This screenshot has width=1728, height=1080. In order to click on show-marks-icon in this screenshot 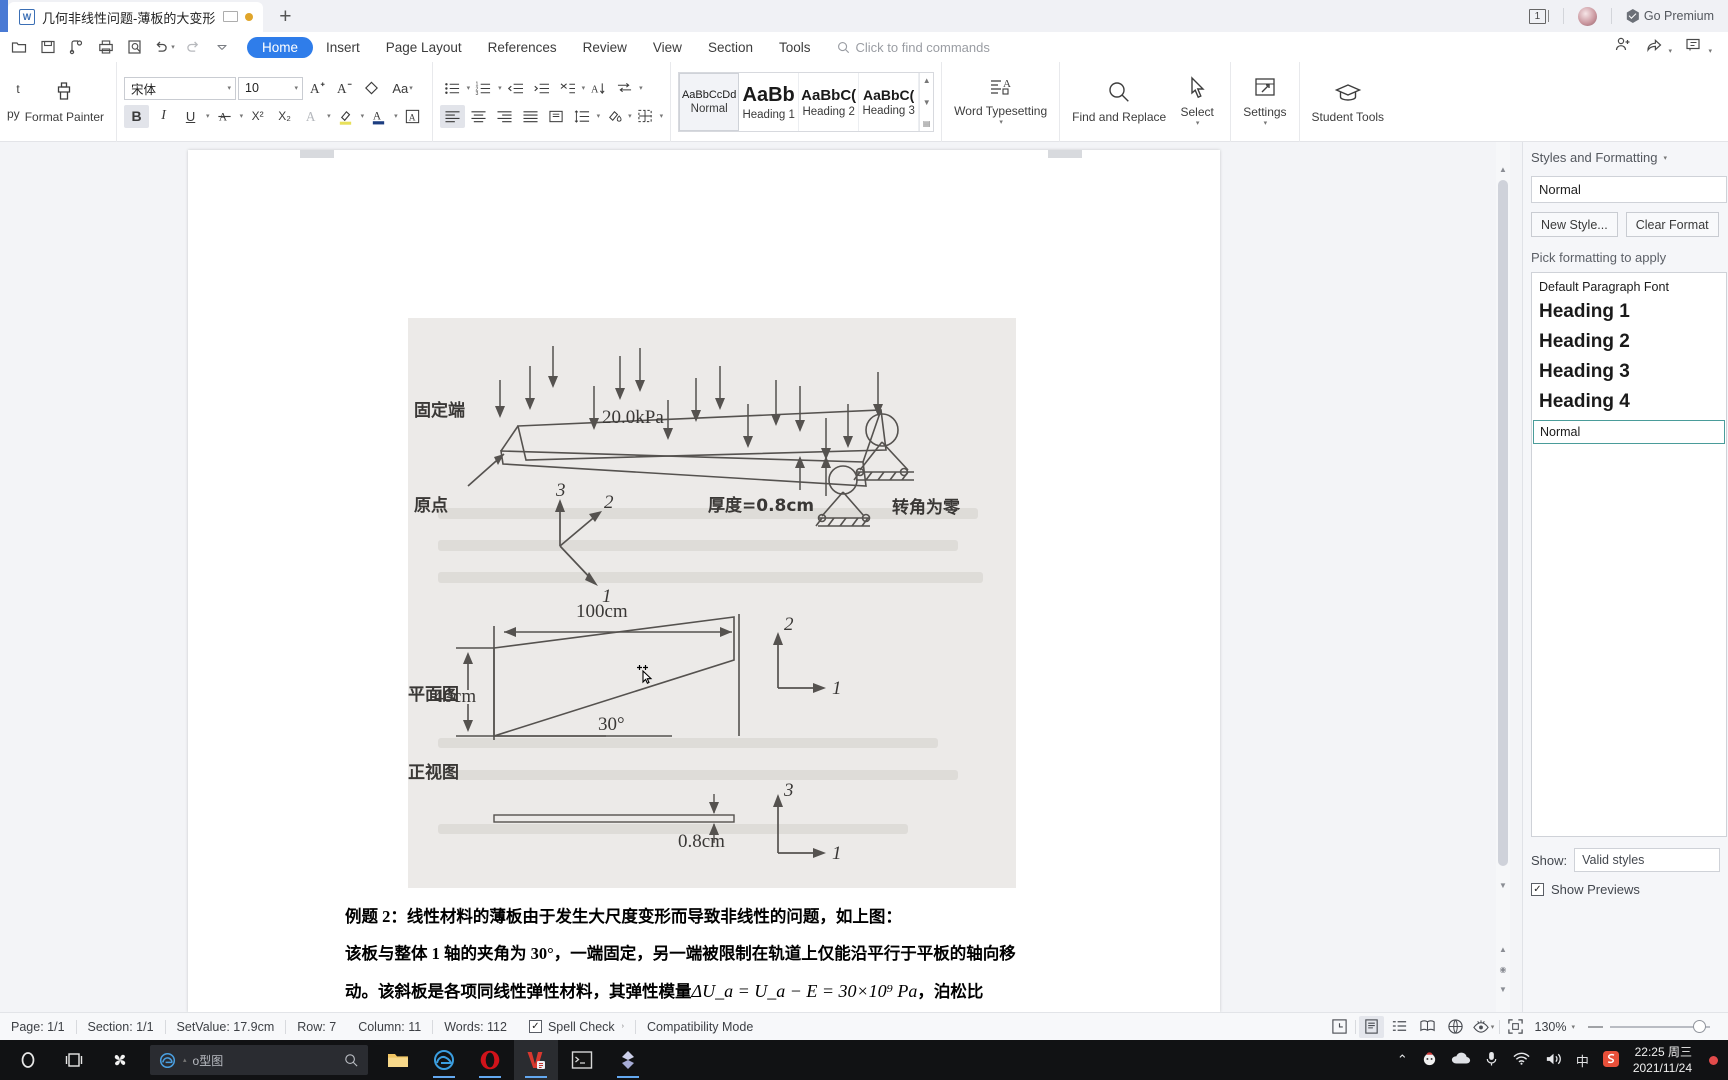, I will do `click(624, 88)`.